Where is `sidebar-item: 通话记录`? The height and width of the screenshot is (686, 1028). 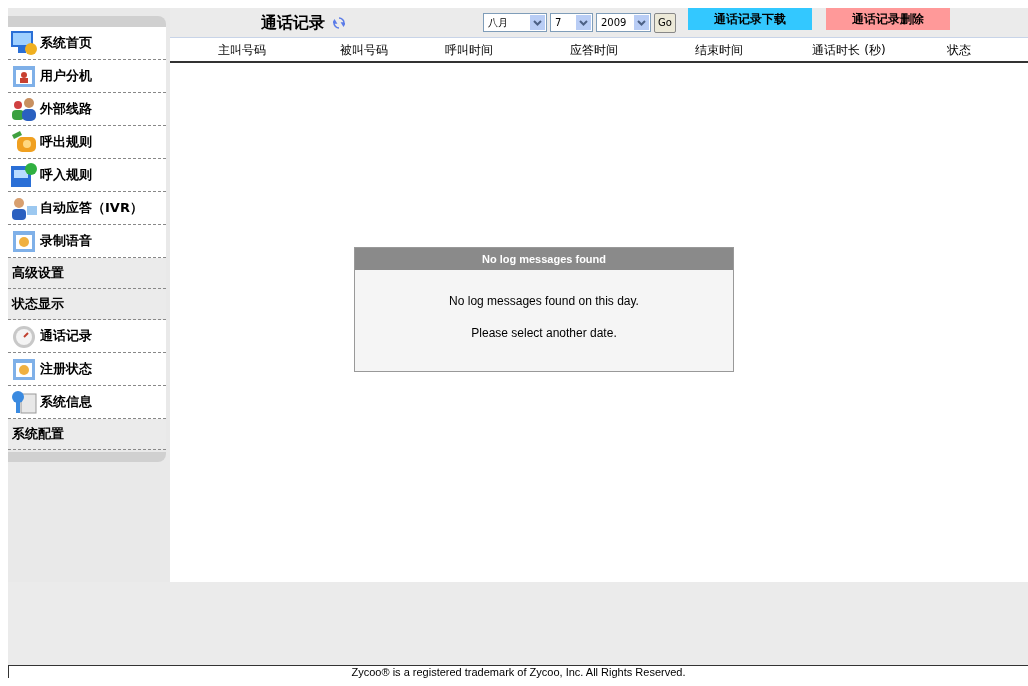
sidebar-item: 通话记录 is located at coordinates (66, 336).